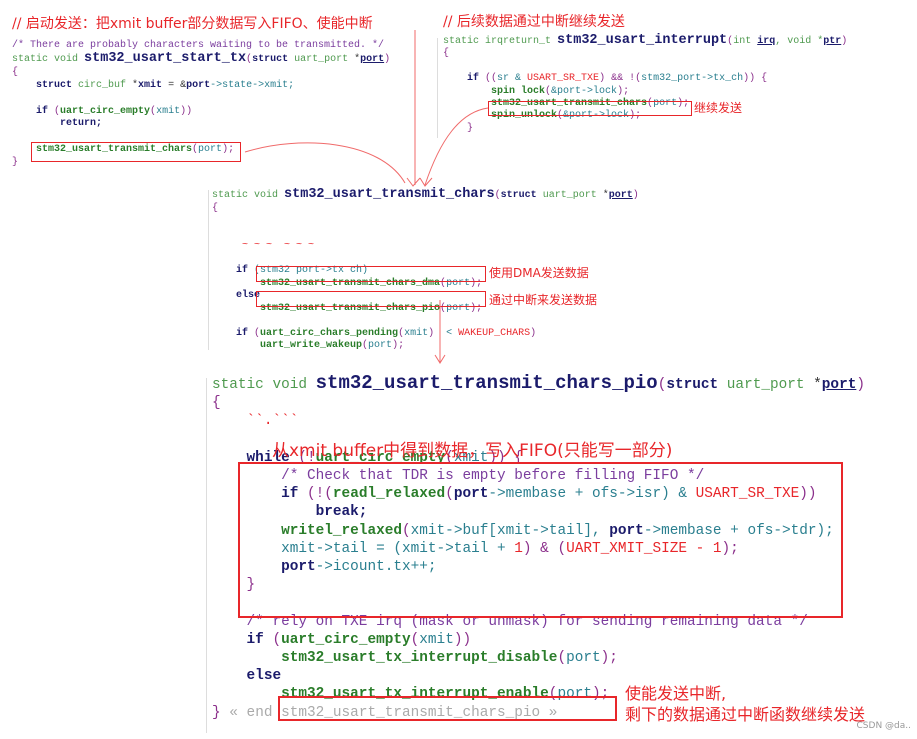 Image resolution: width=917 pixels, height=739 pixels. I want to click on flow-arrows, so click(366, 197).